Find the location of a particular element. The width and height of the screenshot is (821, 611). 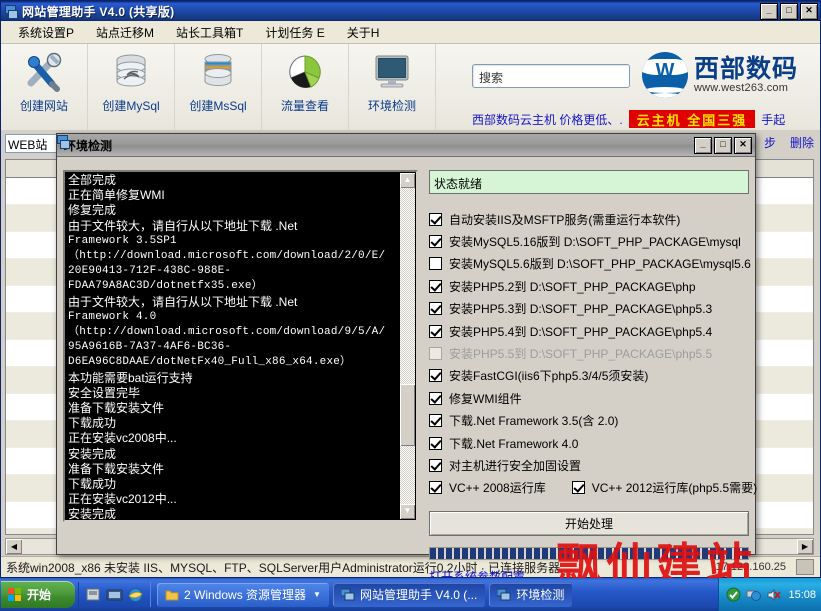

option-row-11: 对主机进行安全加固设置 is located at coordinates (589, 465).